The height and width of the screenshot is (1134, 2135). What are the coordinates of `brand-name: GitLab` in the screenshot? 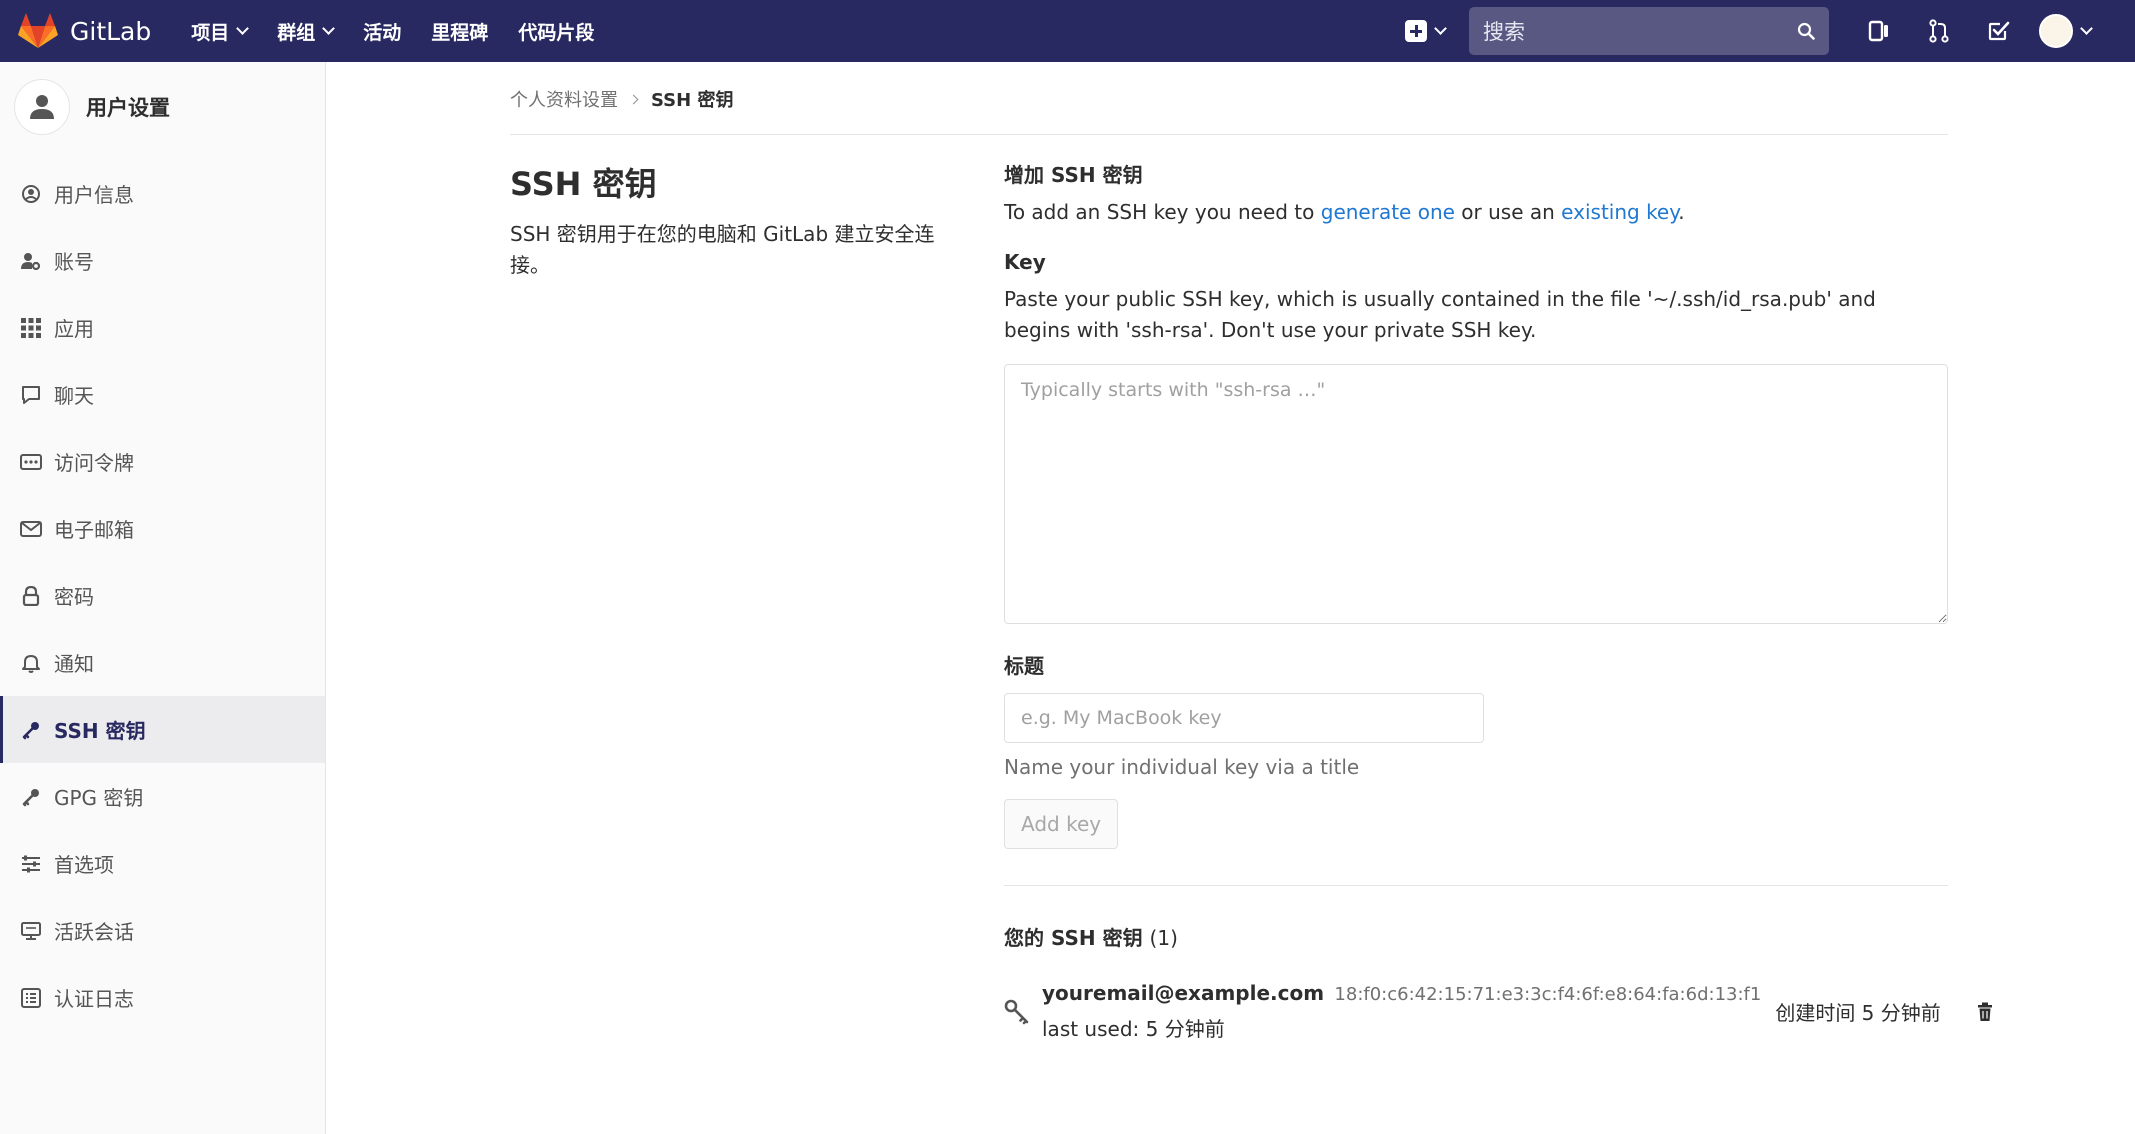 It's located at (111, 31).